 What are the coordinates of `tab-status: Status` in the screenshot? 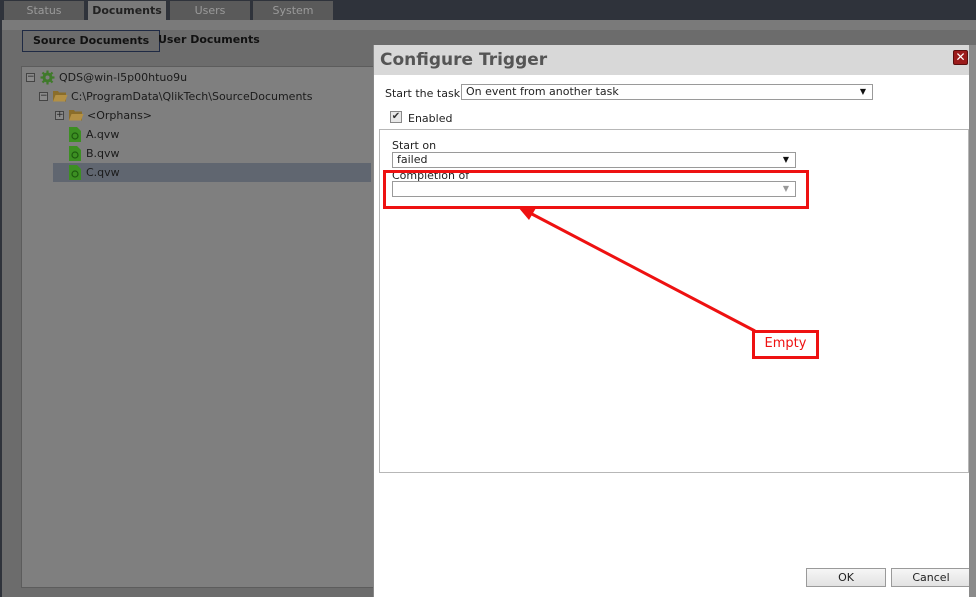 It's located at (44, 10).